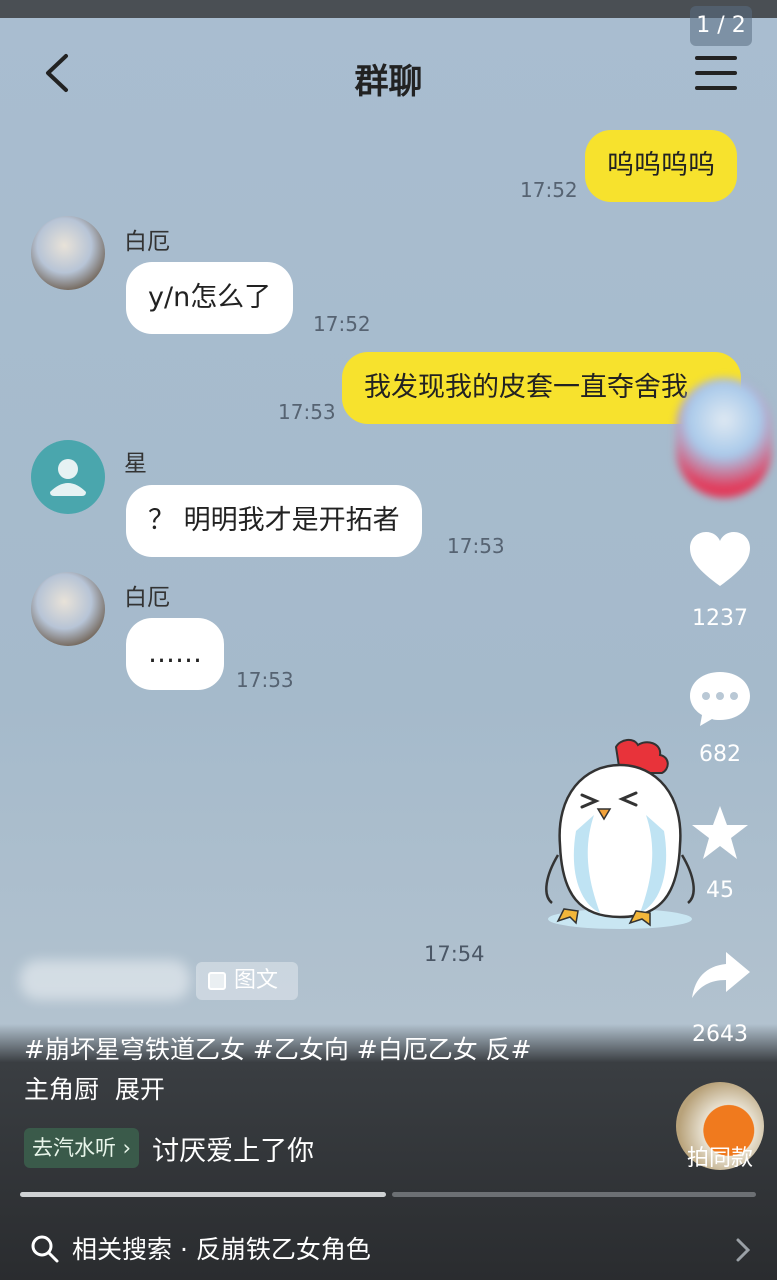  Describe the element at coordinates (720, 560) in the screenshot. I see `heart-icon` at that location.